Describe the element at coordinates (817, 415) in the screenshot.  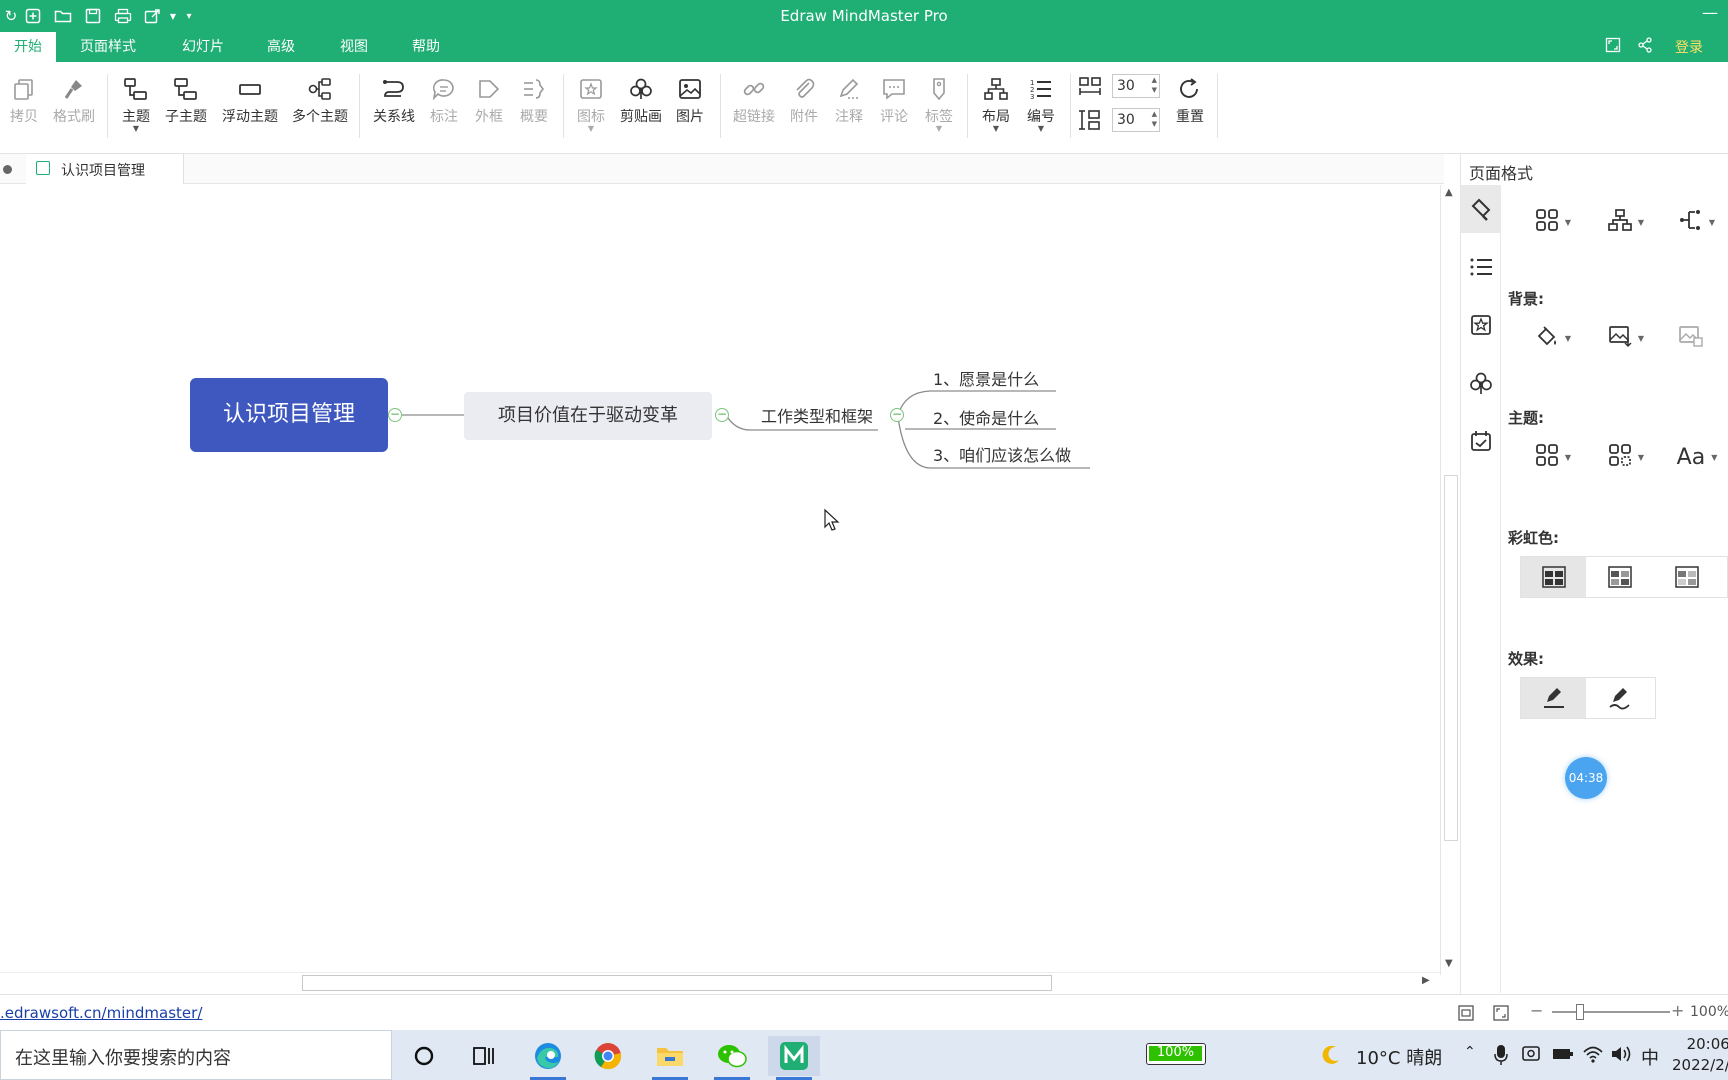
I see `sub-topic: 工作类型和框架` at that location.